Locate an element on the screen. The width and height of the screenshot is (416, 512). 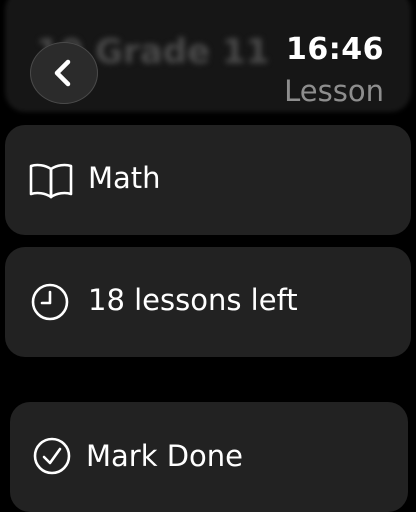
book-icon is located at coordinates (51, 181).